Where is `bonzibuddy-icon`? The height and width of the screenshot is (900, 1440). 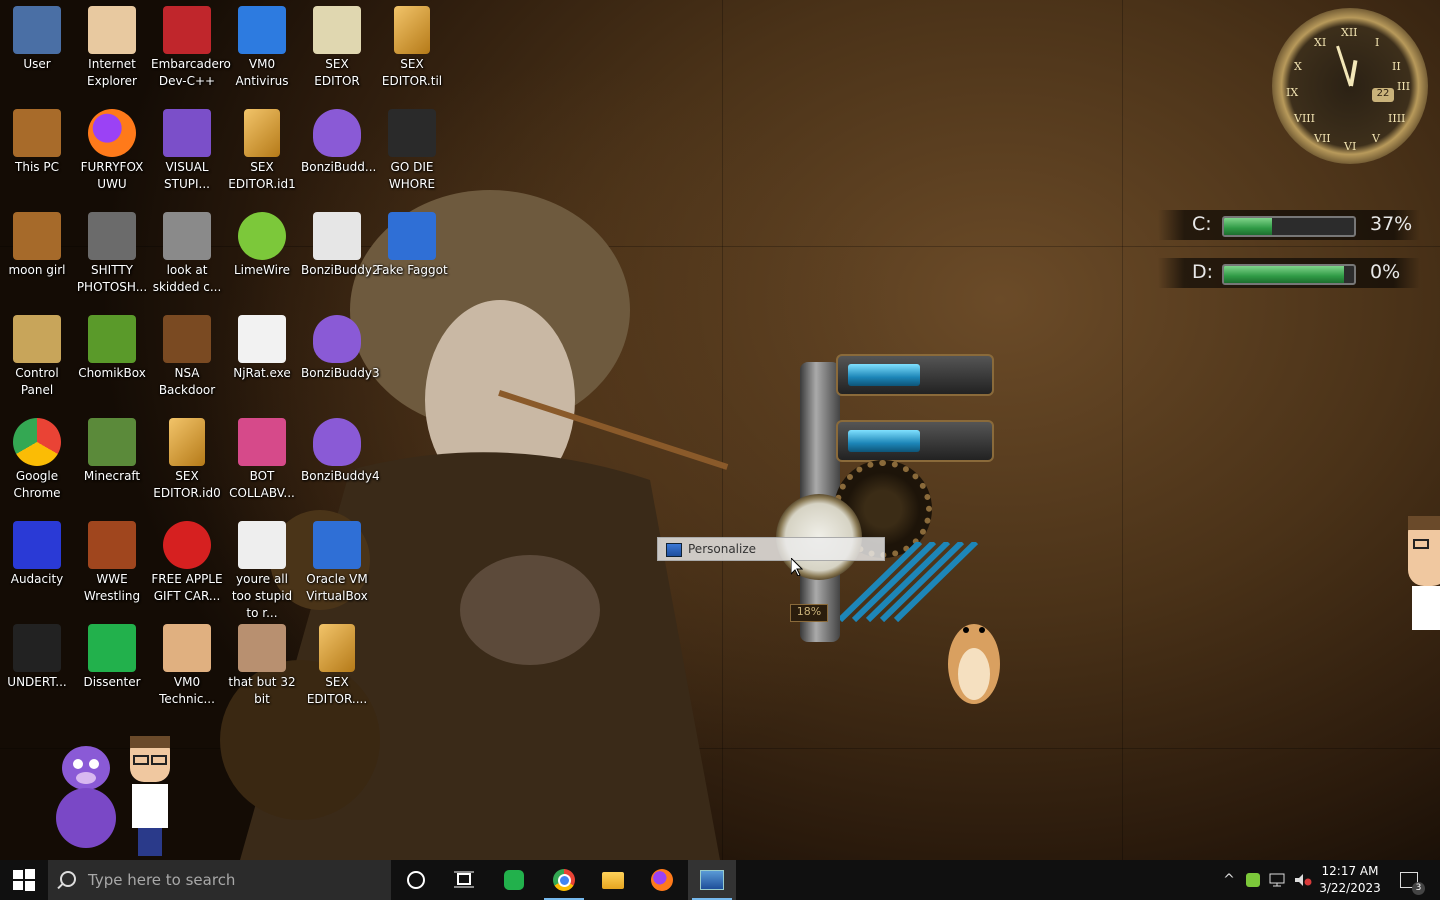
bonzibuddy-icon is located at coordinates (337, 442).